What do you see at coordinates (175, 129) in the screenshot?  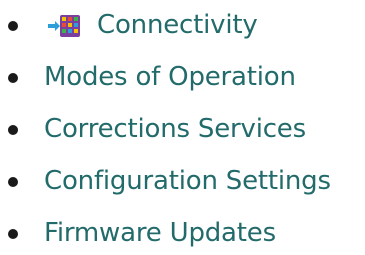 I see `link-corrections-services: Corrections Services` at bounding box center [175, 129].